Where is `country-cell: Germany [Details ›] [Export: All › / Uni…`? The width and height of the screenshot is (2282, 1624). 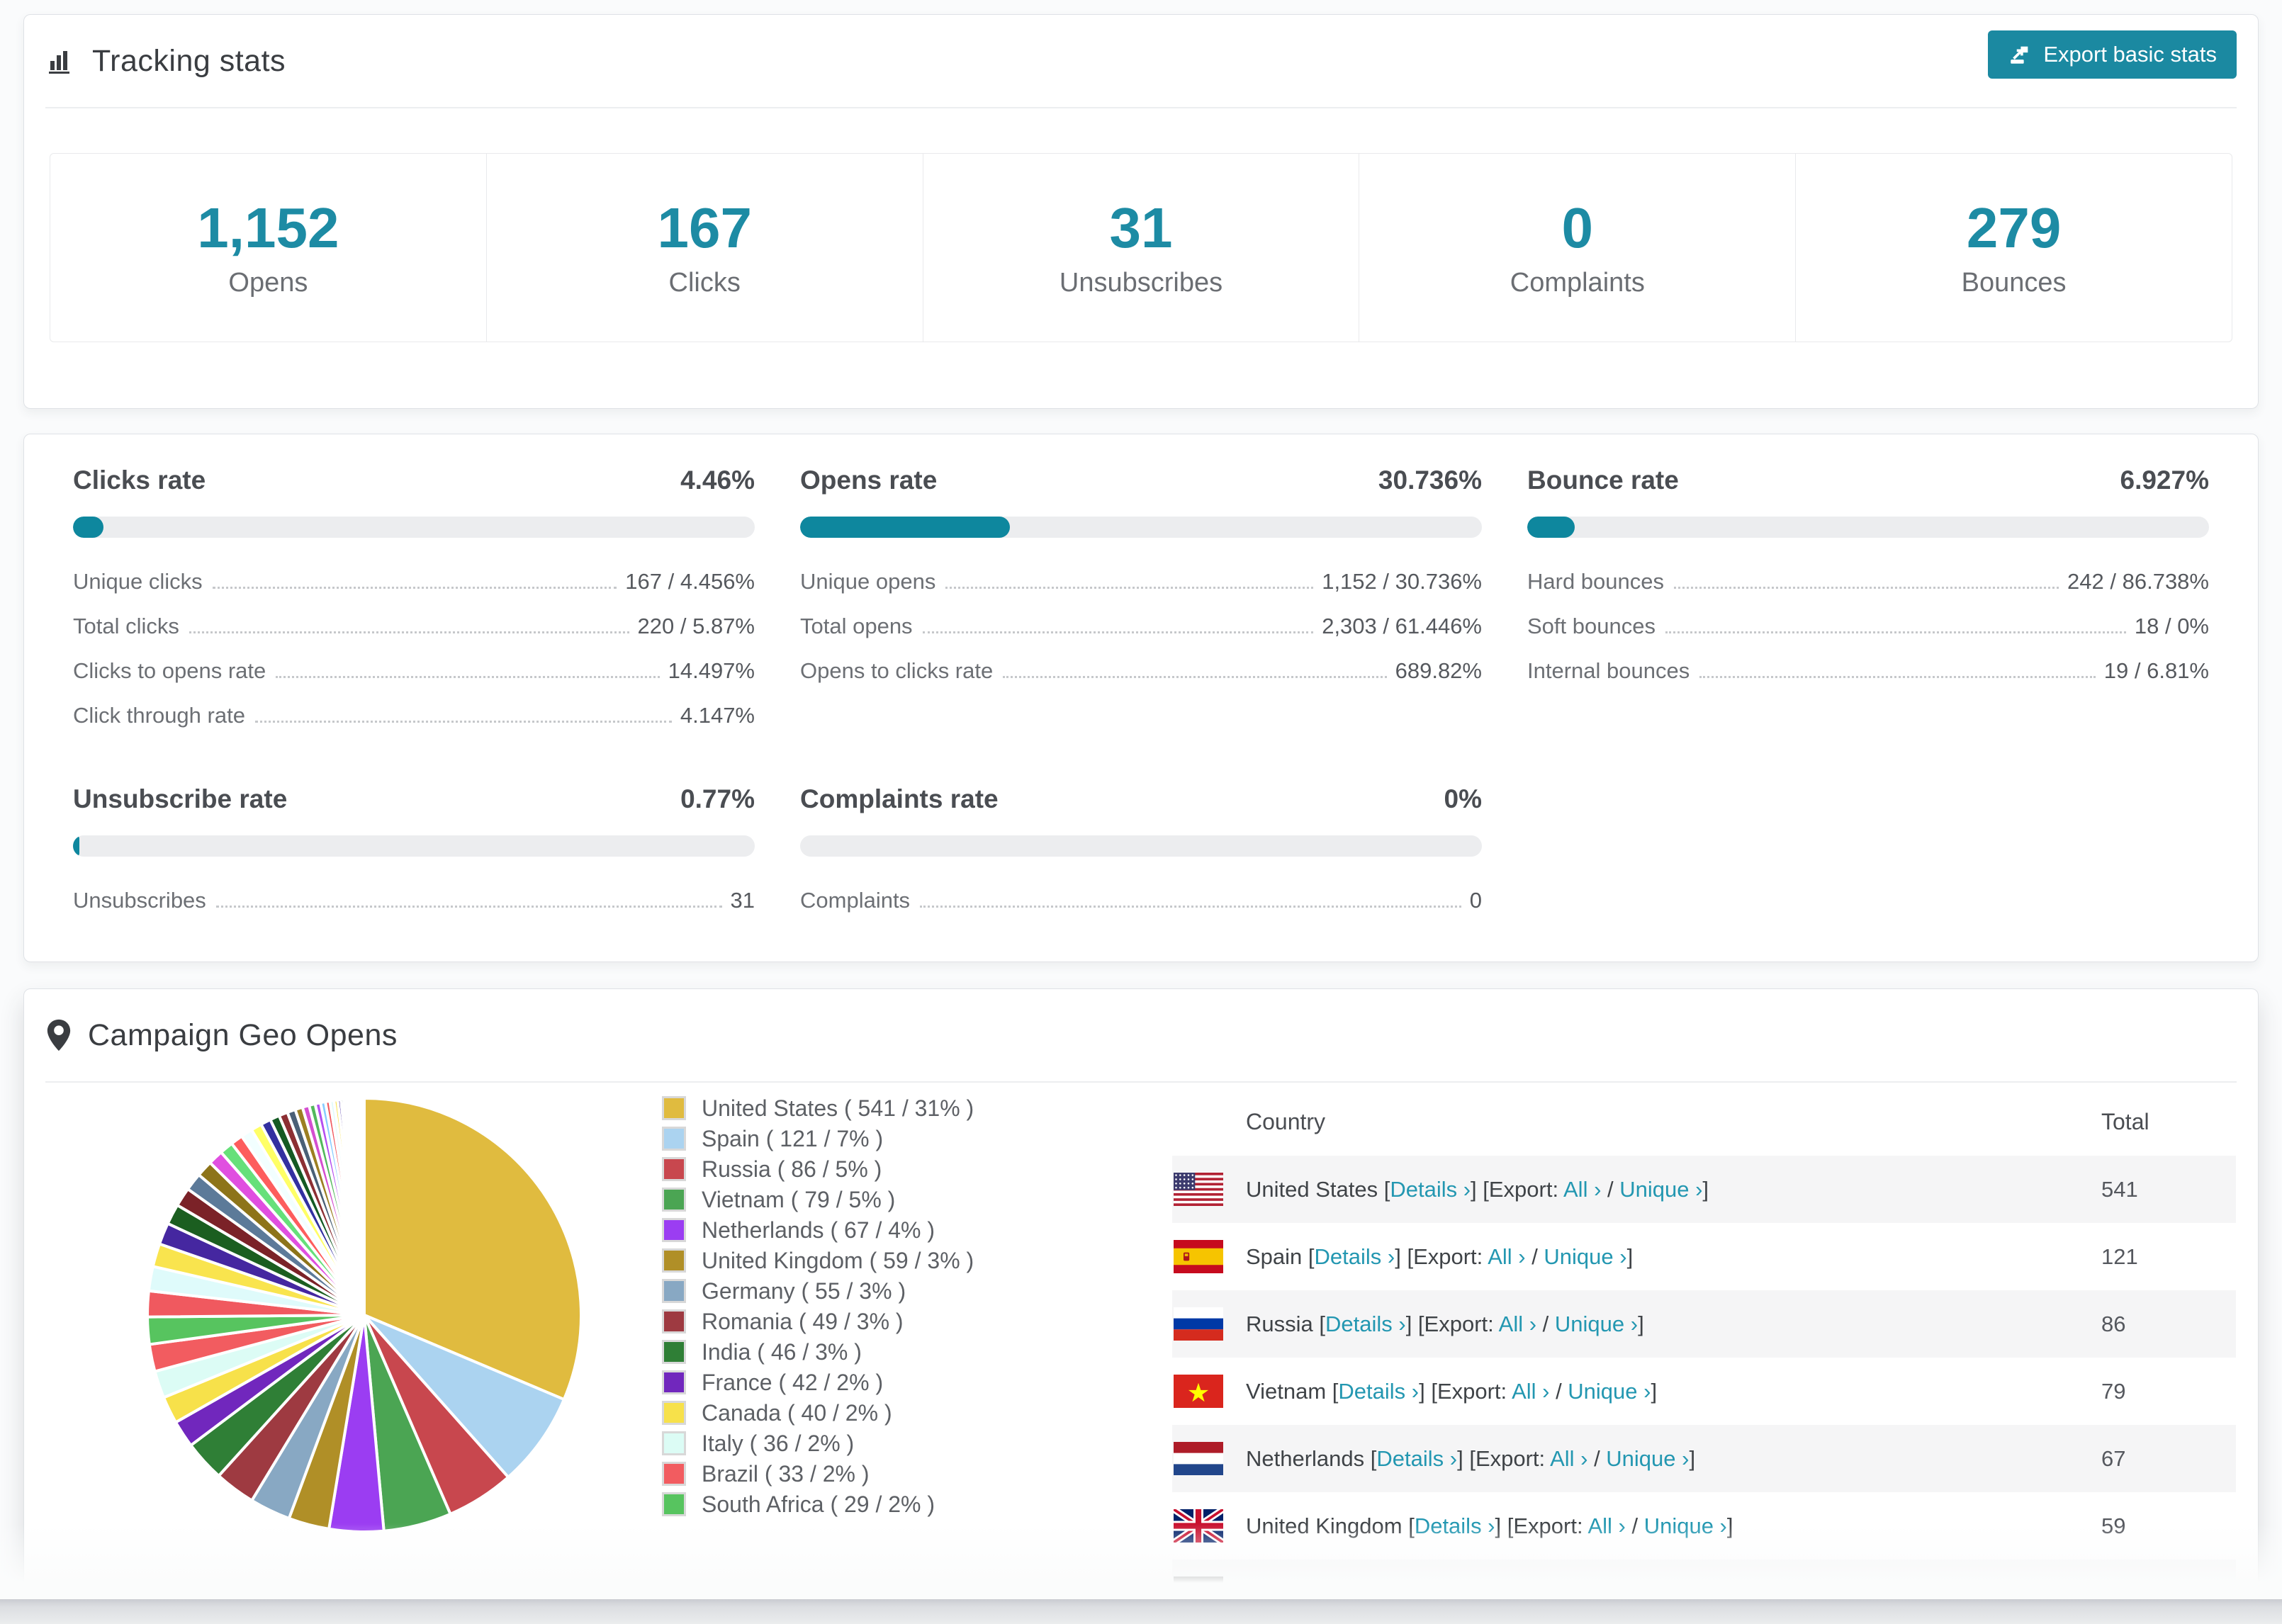 country-cell: Germany [Details ›] [Export: All › / Uni… is located at coordinates (1673, 1587).